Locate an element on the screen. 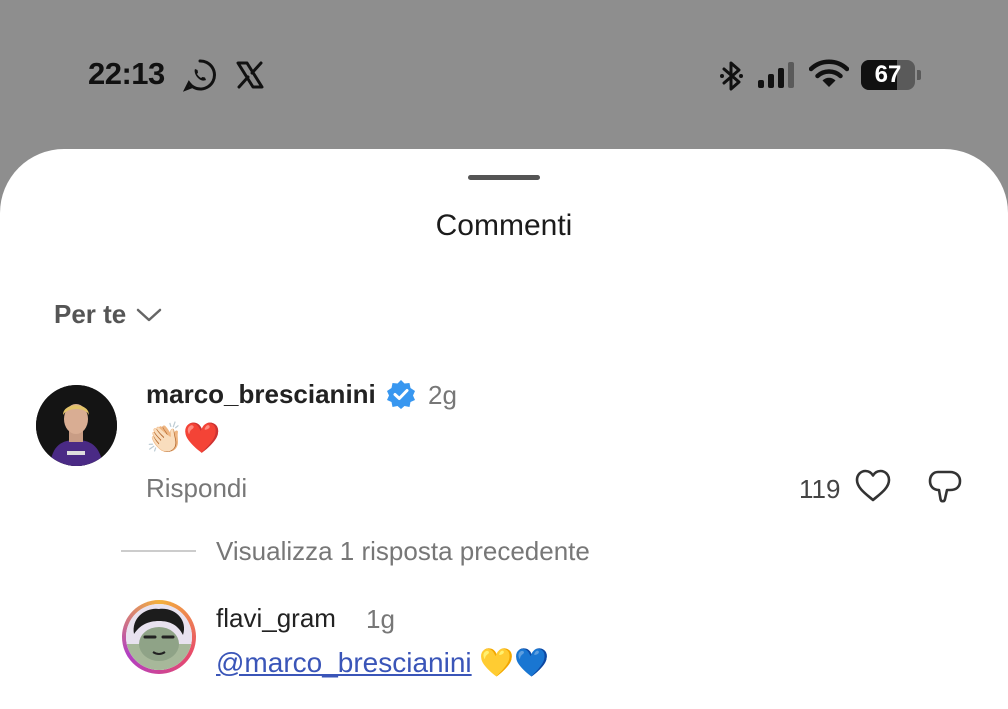 This screenshot has height=709, width=1008. status-time: 22:13 is located at coordinates (126, 73).